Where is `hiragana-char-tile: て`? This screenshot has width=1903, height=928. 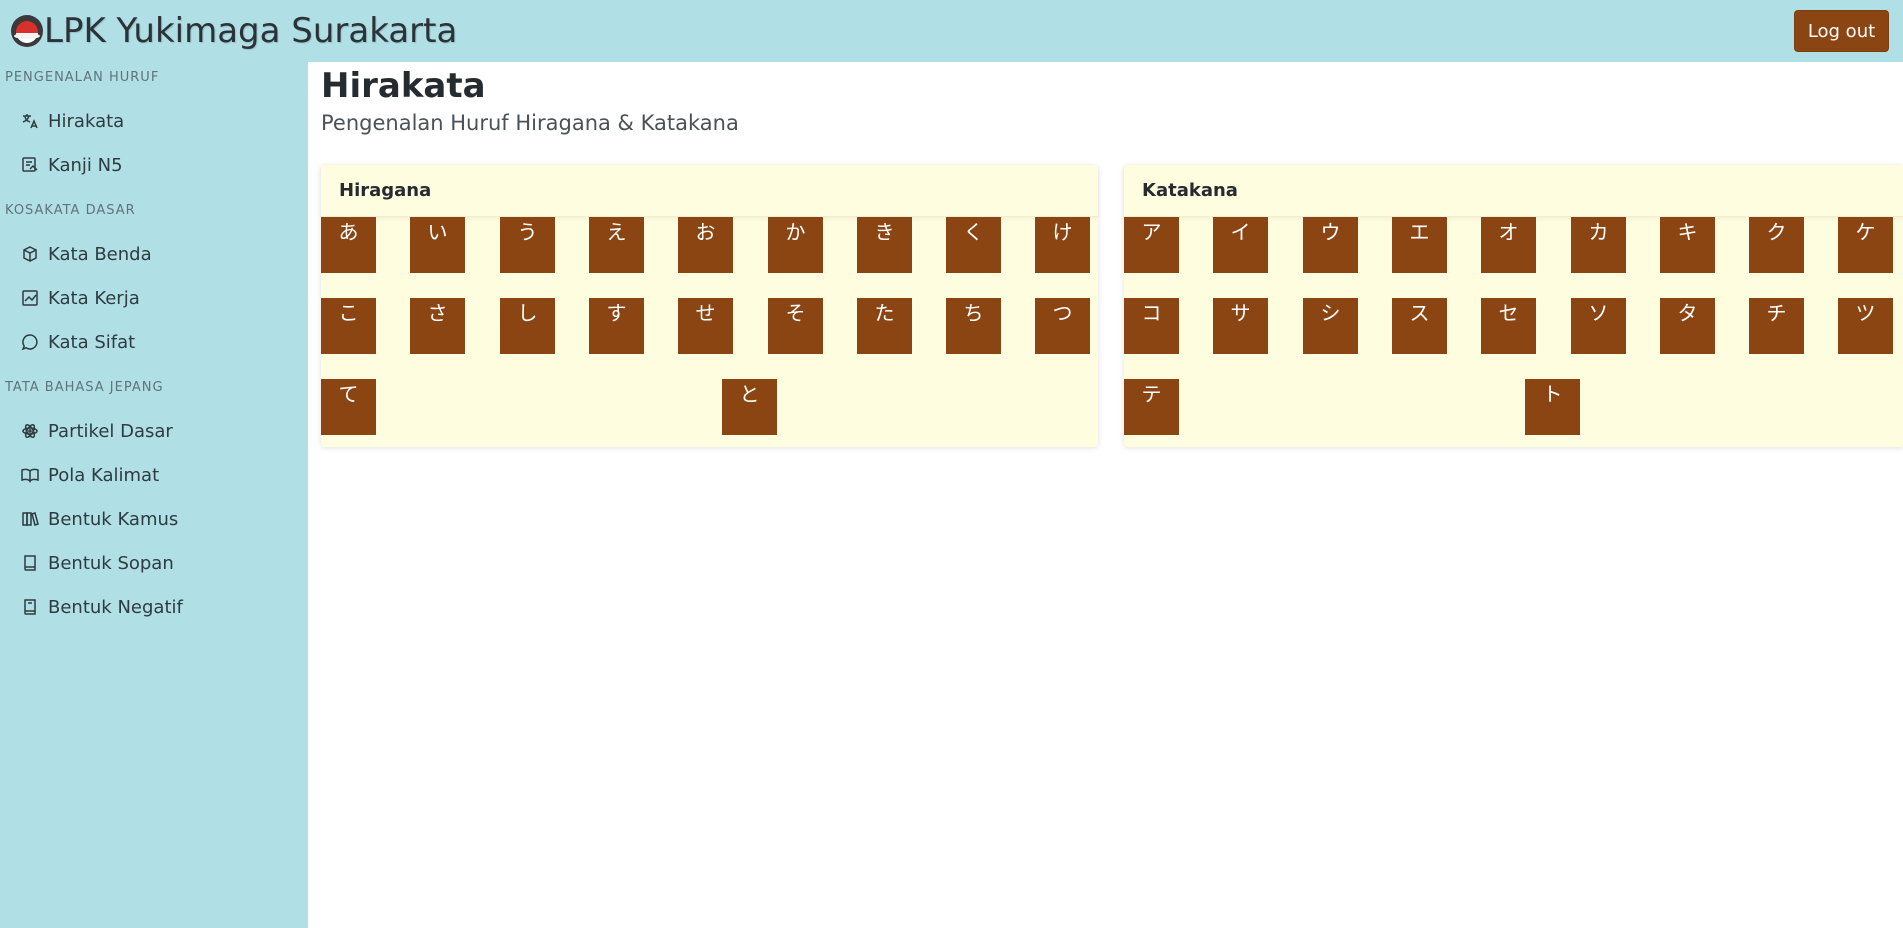
hiragana-char-tile: て is located at coordinates (348, 407).